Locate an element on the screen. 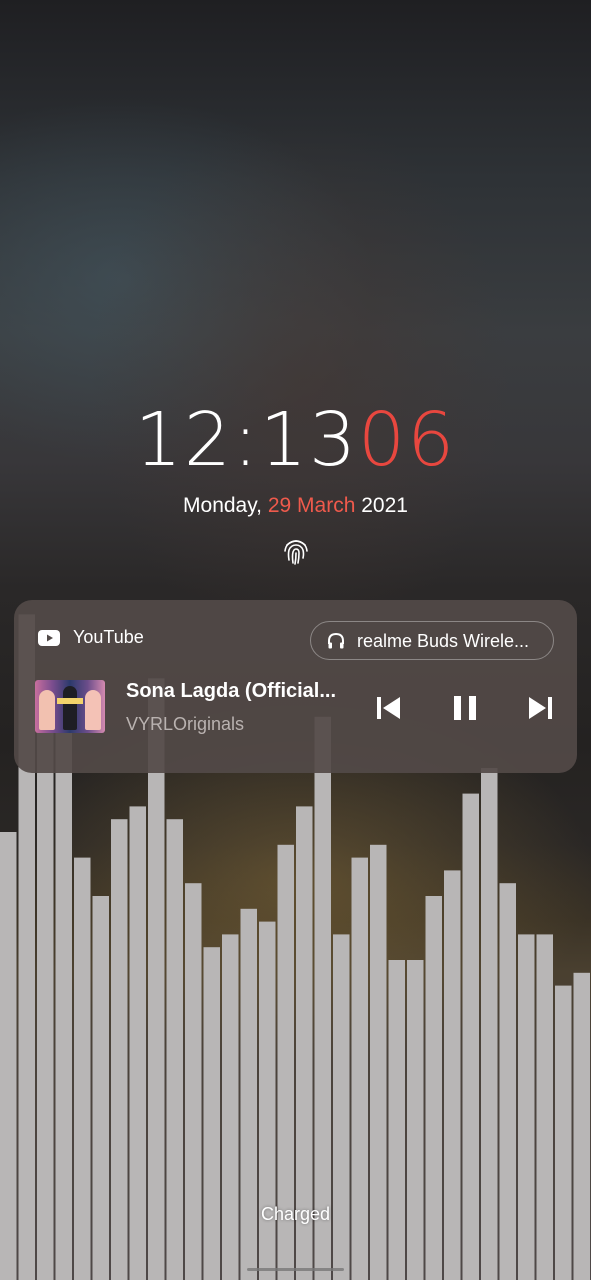 The width and height of the screenshot is (591, 1280). date-weekday: Monday, is located at coordinates (225, 505).